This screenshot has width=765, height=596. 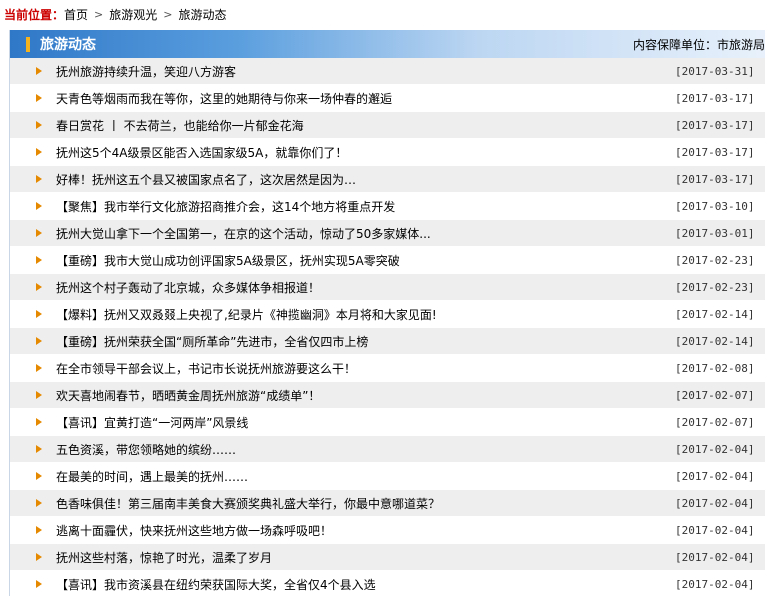 What do you see at coordinates (365, 71) in the screenshot?
I see `news-title-link: 抚州旅游持续升温，笑迎八方游客` at bounding box center [365, 71].